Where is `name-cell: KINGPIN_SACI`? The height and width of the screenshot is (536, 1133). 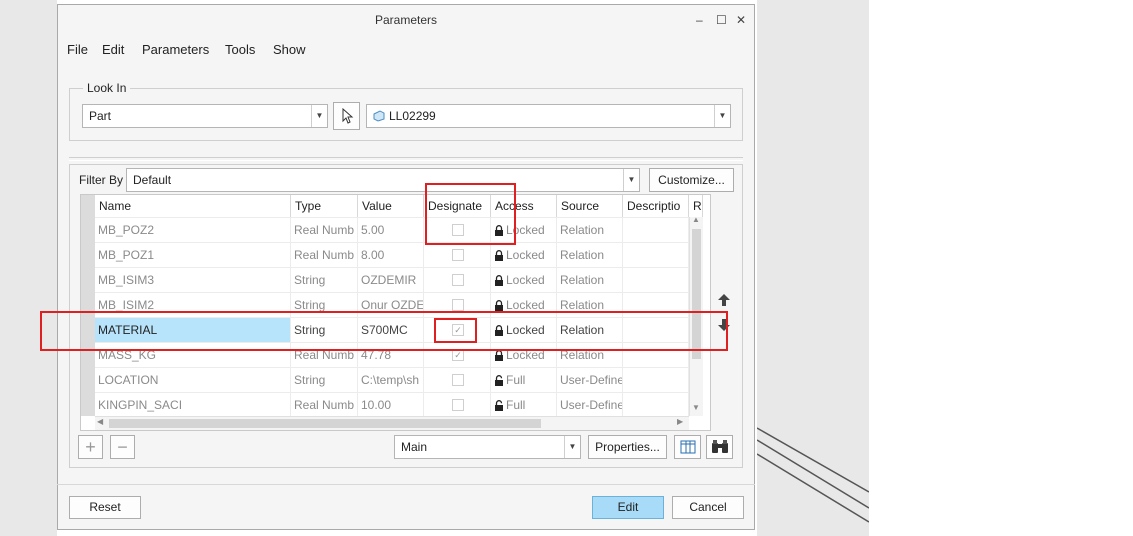
name-cell: KINGPIN_SACI is located at coordinates (193, 405).